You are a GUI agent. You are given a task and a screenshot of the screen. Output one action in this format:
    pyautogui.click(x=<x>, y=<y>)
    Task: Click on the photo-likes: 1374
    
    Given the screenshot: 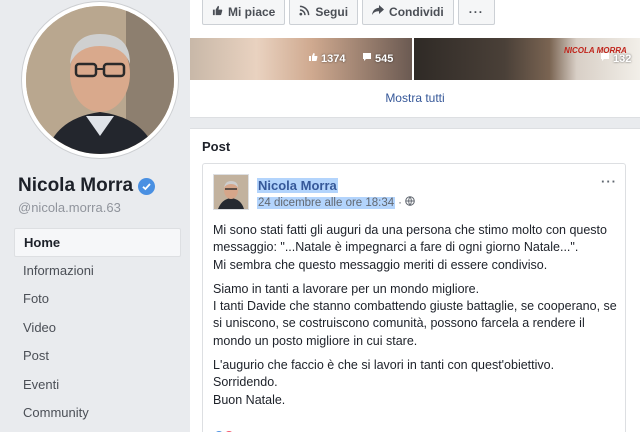 What is the action you would take?
    pyautogui.click(x=326, y=58)
    